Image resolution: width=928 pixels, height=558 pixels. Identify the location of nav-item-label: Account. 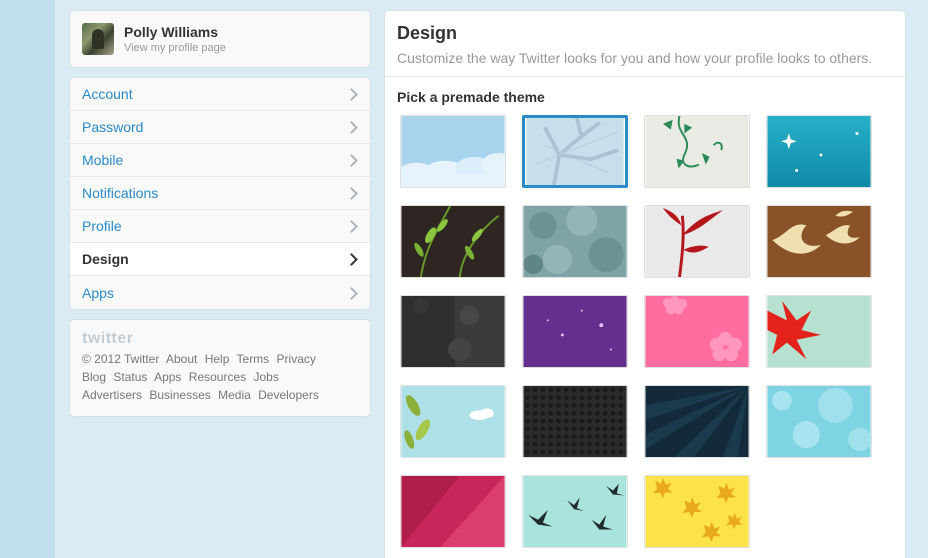
(107, 94).